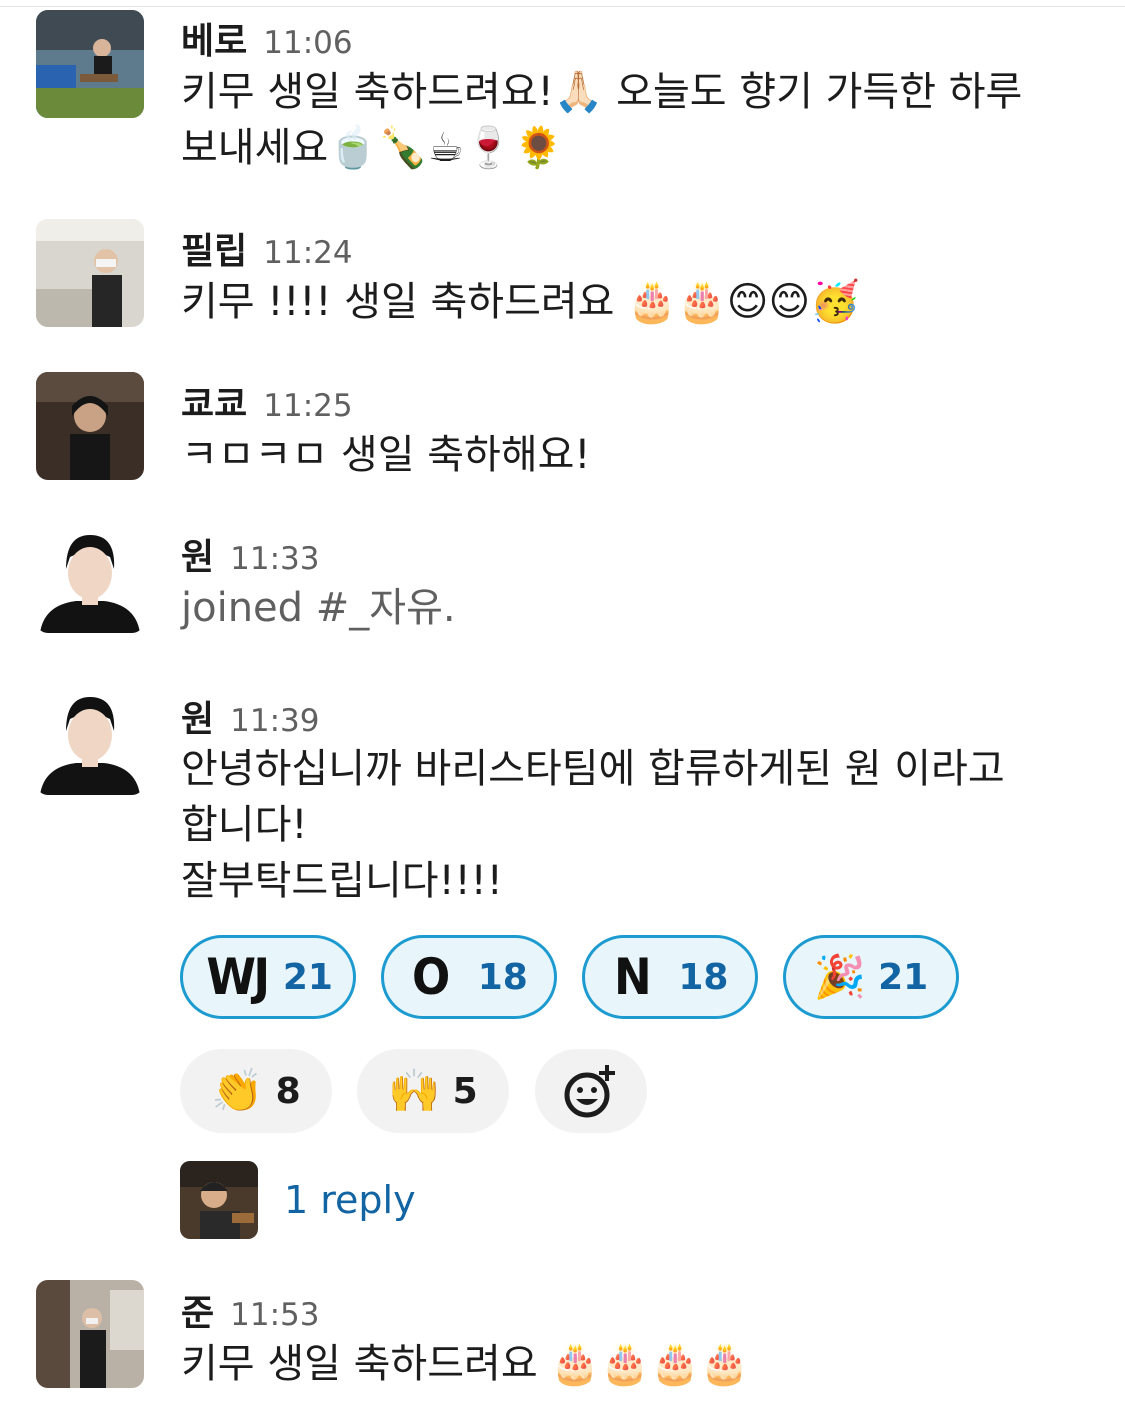 The width and height of the screenshot is (1125, 1407). I want to click on message-header: 쿄쿄 11:25, so click(267, 401).